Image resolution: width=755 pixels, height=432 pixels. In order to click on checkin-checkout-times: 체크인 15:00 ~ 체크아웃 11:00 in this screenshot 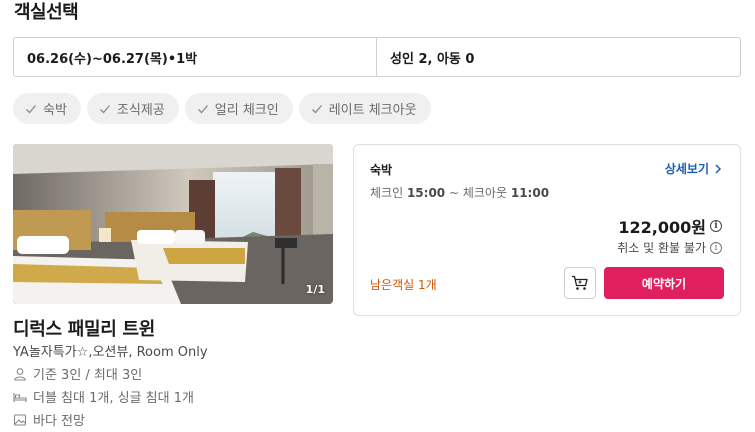, I will do `click(459, 192)`.